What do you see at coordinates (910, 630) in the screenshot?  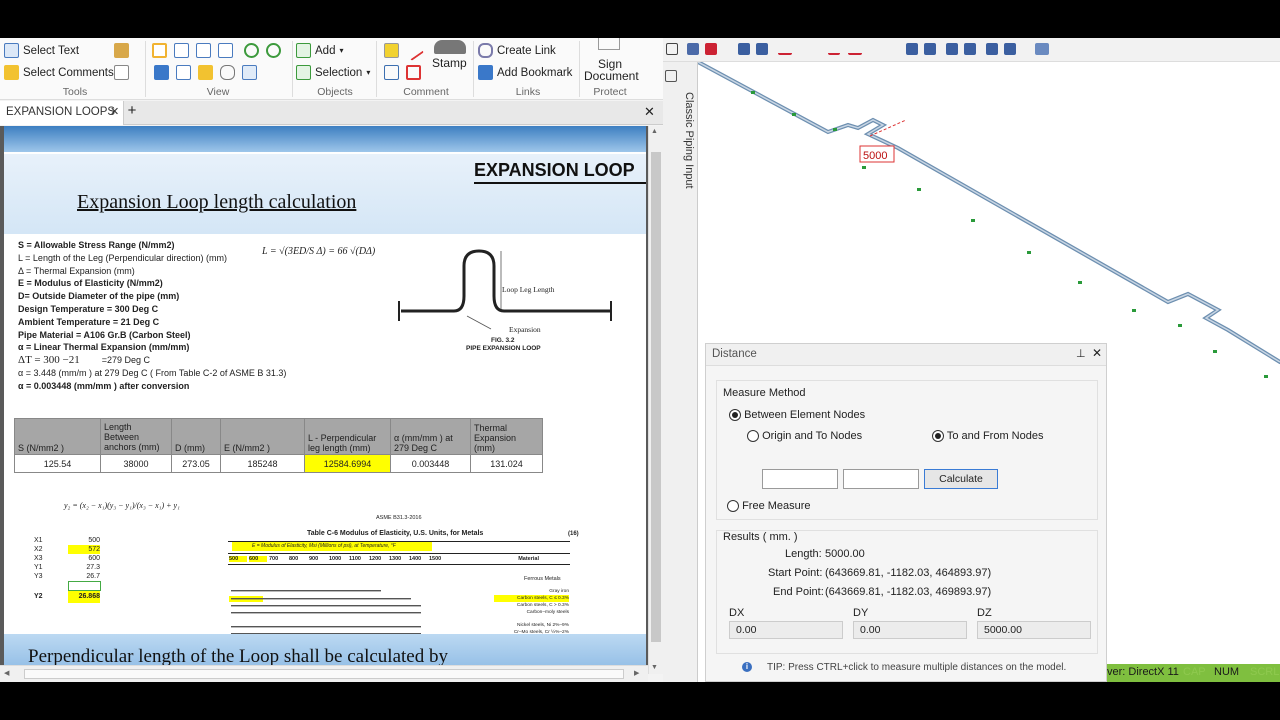 I see `dy-value: 0.00` at bounding box center [910, 630].